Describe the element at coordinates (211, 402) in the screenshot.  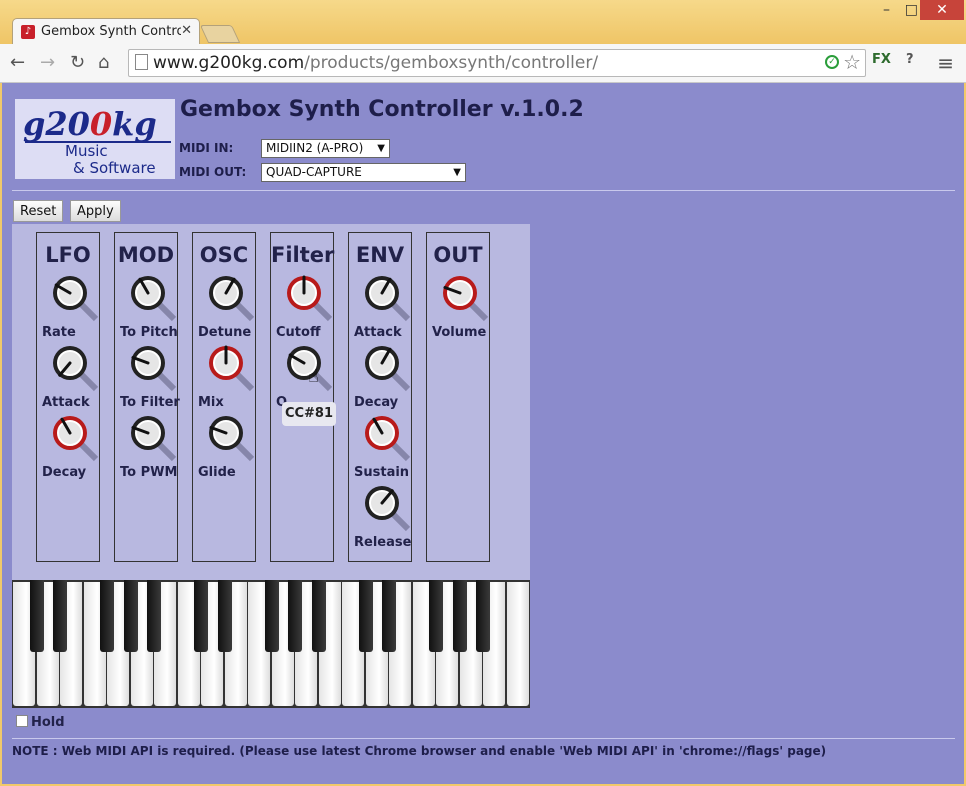
I see `knob-label: Mix` at that location.